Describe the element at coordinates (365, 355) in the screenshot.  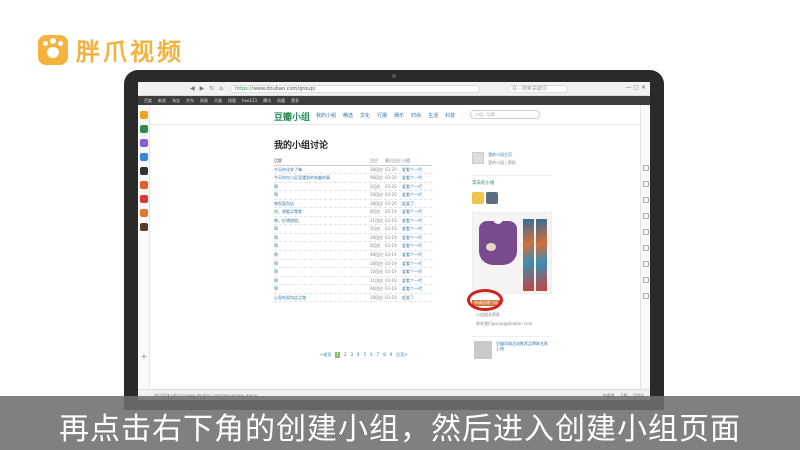
I see `page-link: 5` at that location.